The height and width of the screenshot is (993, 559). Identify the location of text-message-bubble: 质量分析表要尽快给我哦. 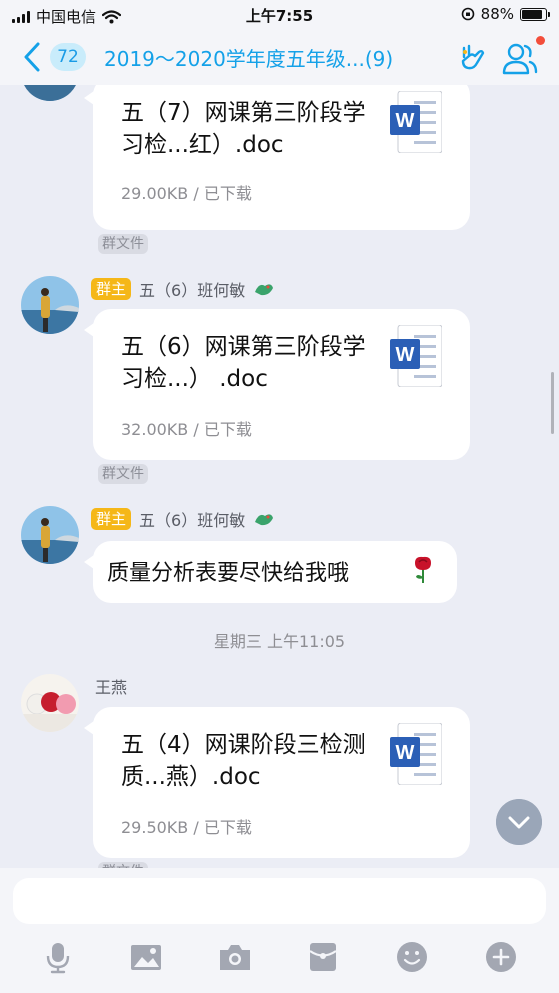
(270, 572).